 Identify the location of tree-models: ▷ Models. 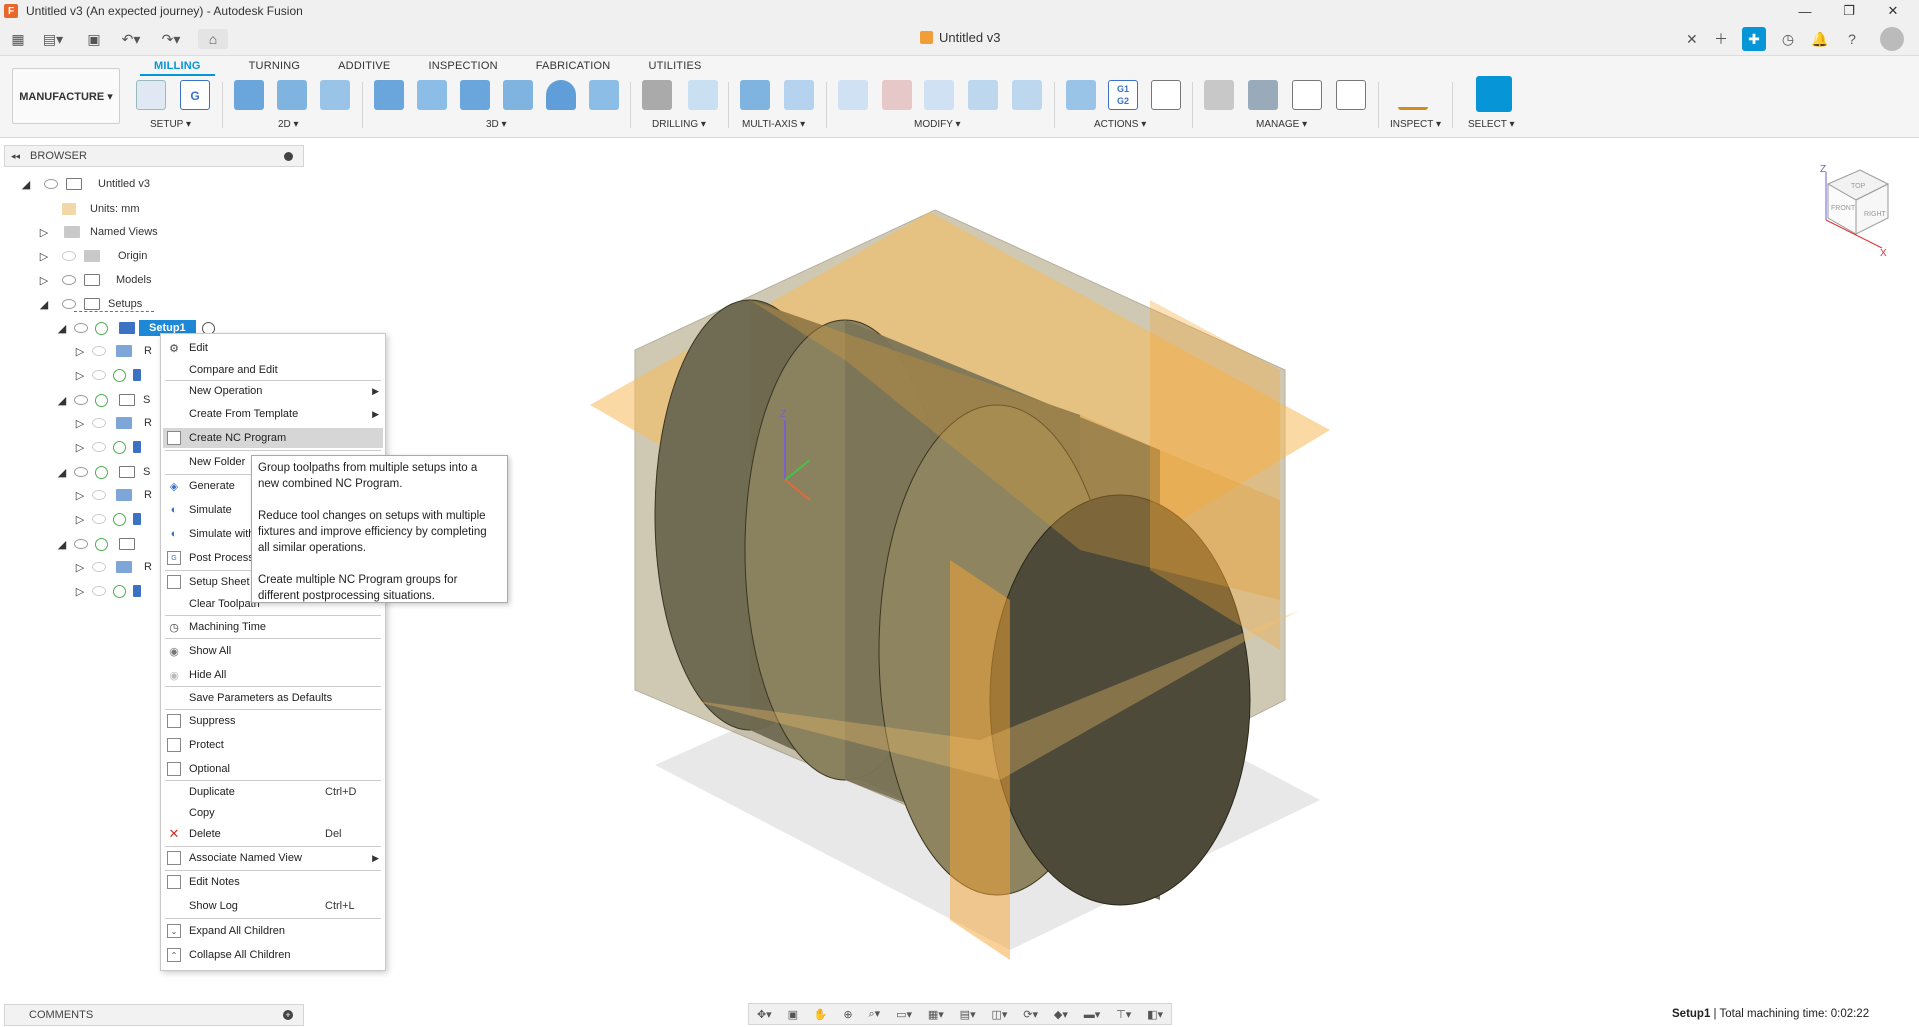
(94, 280).